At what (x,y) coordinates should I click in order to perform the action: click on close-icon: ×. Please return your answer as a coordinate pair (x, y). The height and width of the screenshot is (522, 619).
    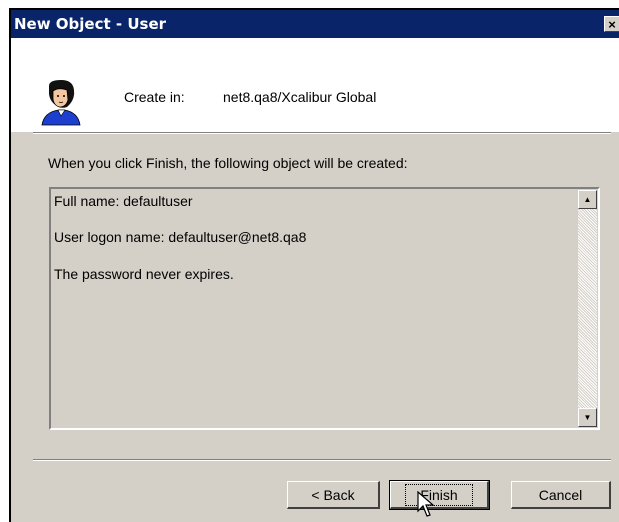
    Looking at the image, I should click on (612, 24).